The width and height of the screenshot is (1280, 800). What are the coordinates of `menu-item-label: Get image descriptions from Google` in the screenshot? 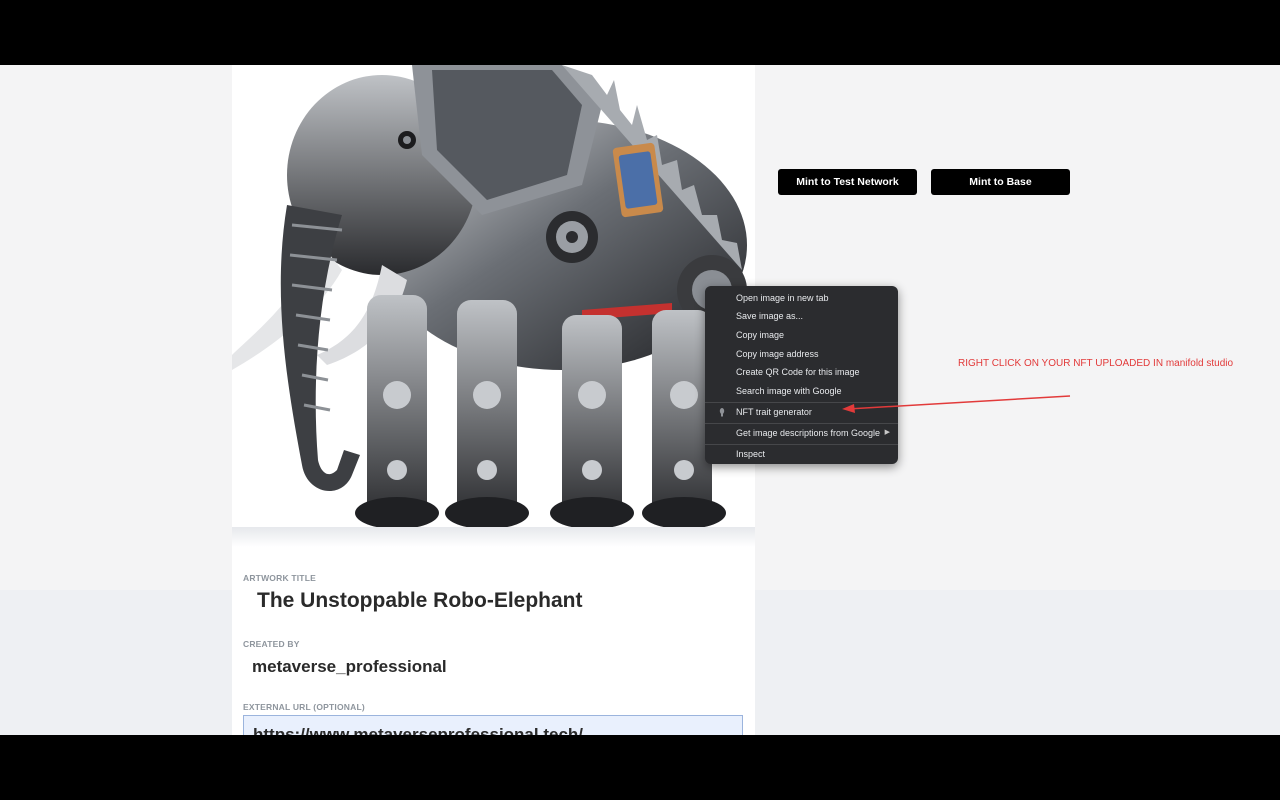 It's located at (808, 433).